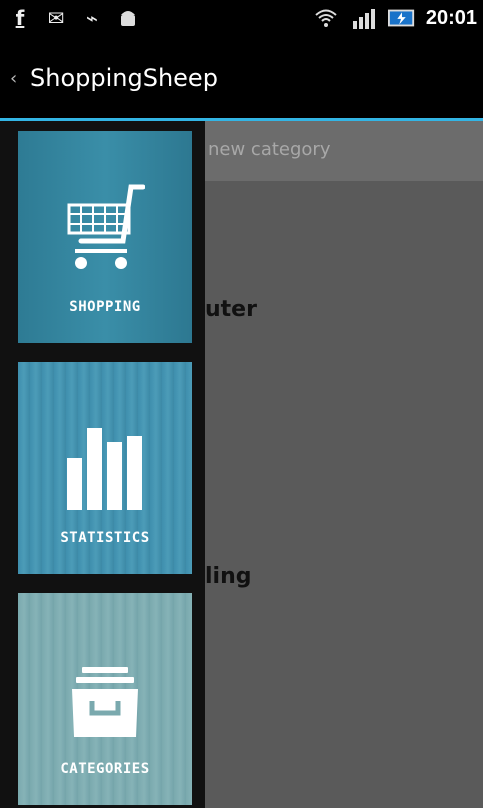 The width and height of the screenshot is (483, 808). Describe the element at coordinates (13, 78) in the screenshot. I see `back-chevron-icon: ‹` at that location.